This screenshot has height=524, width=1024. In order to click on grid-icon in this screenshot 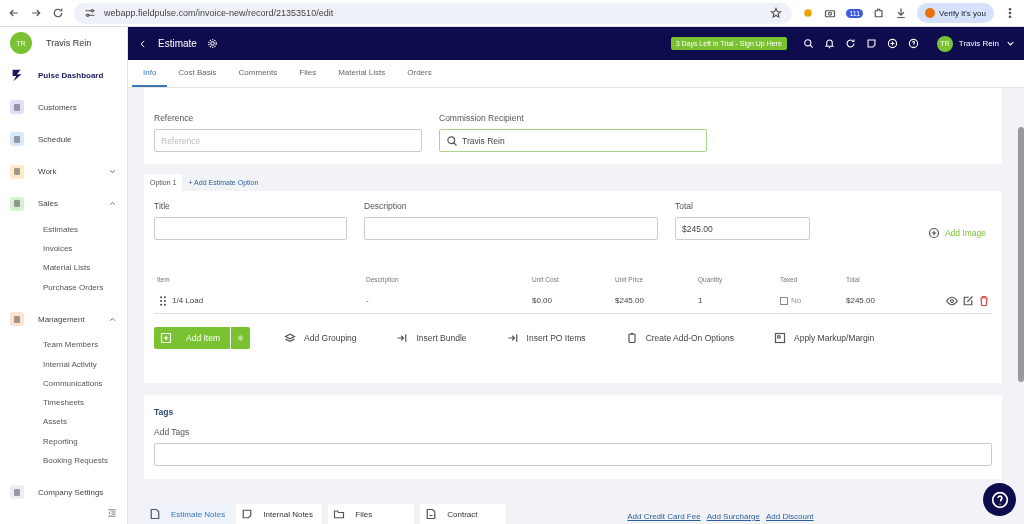, I will do `click(780, 338)`.